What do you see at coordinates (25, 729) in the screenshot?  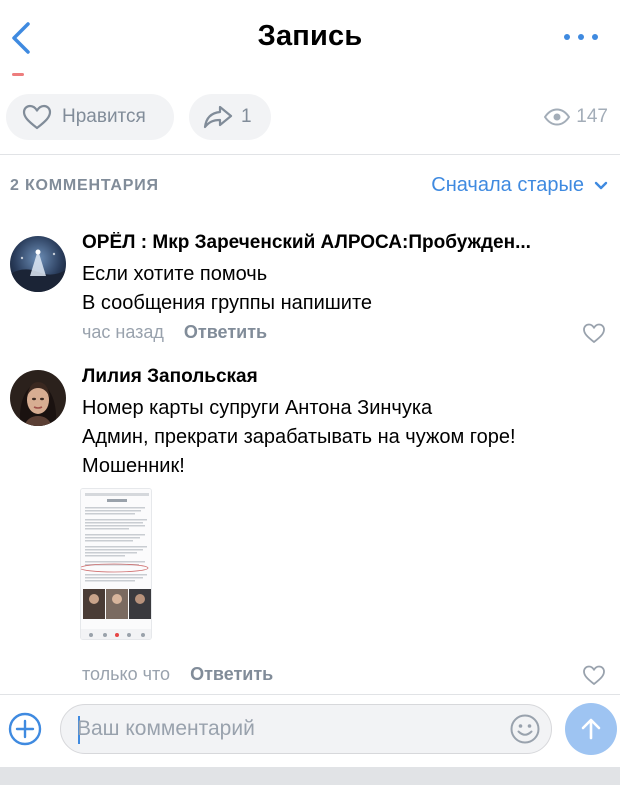 I see `plus-circle-icon` at bounding box center [25, 729].